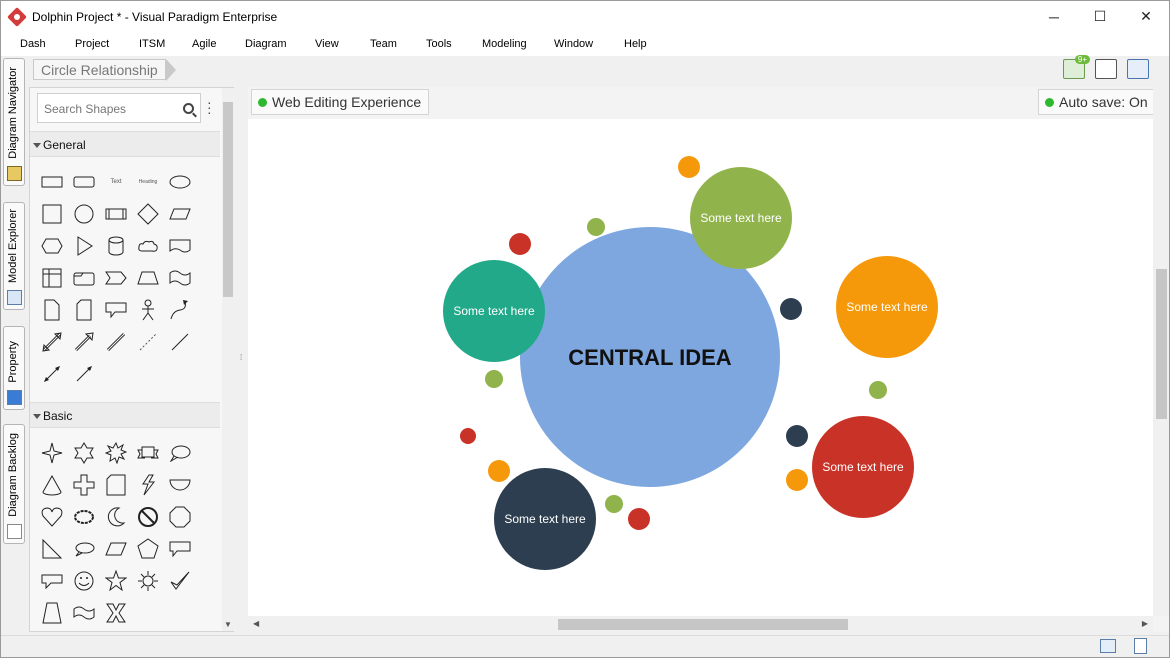 This screenshot has width=1170, height=658. I want to click on menu-project: Project, so click(92, 44).